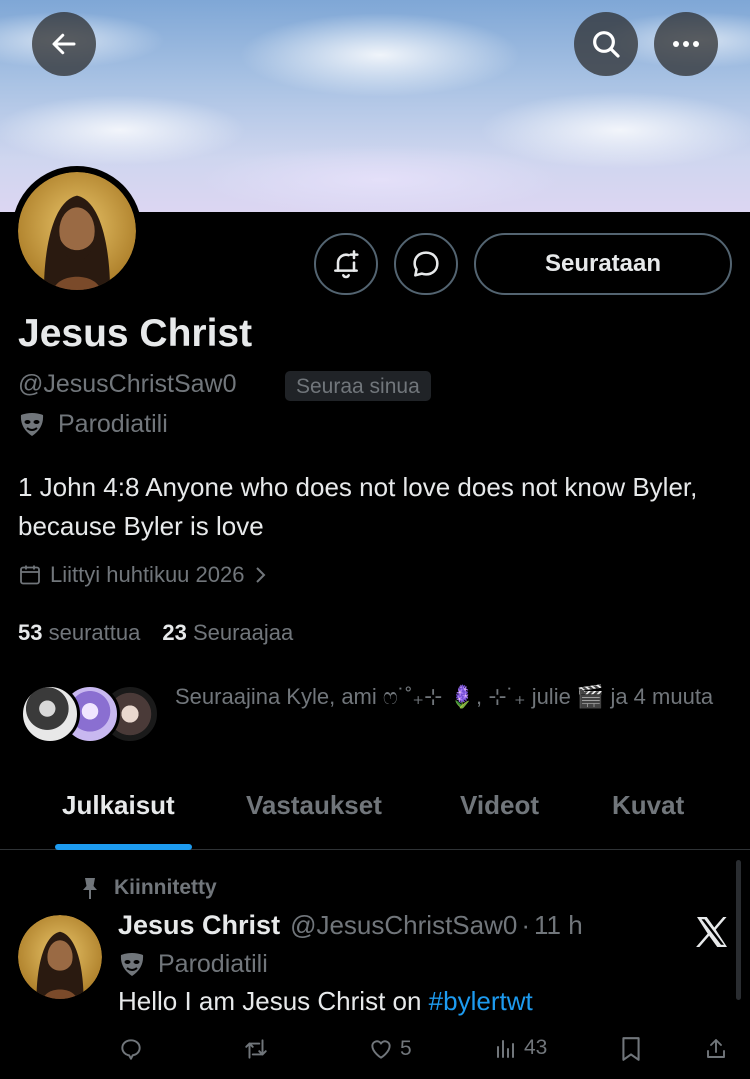 Image resolution: width=750 pixels, height=1079 pixels. I want to click on share-button, so click(716, 1049).